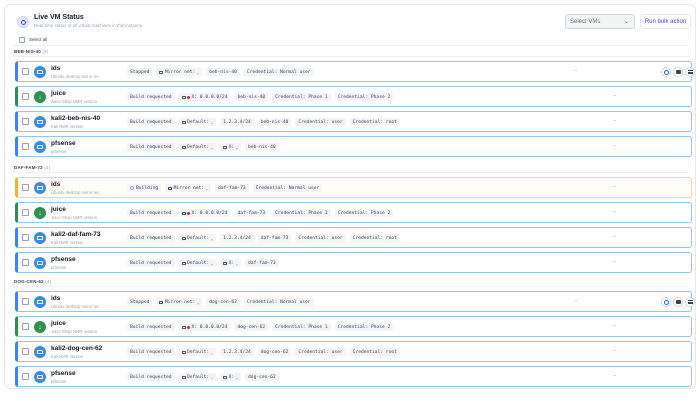  Describe the element at coordinates (23, 22) in the screenshot. I see `status-icon` at that location.